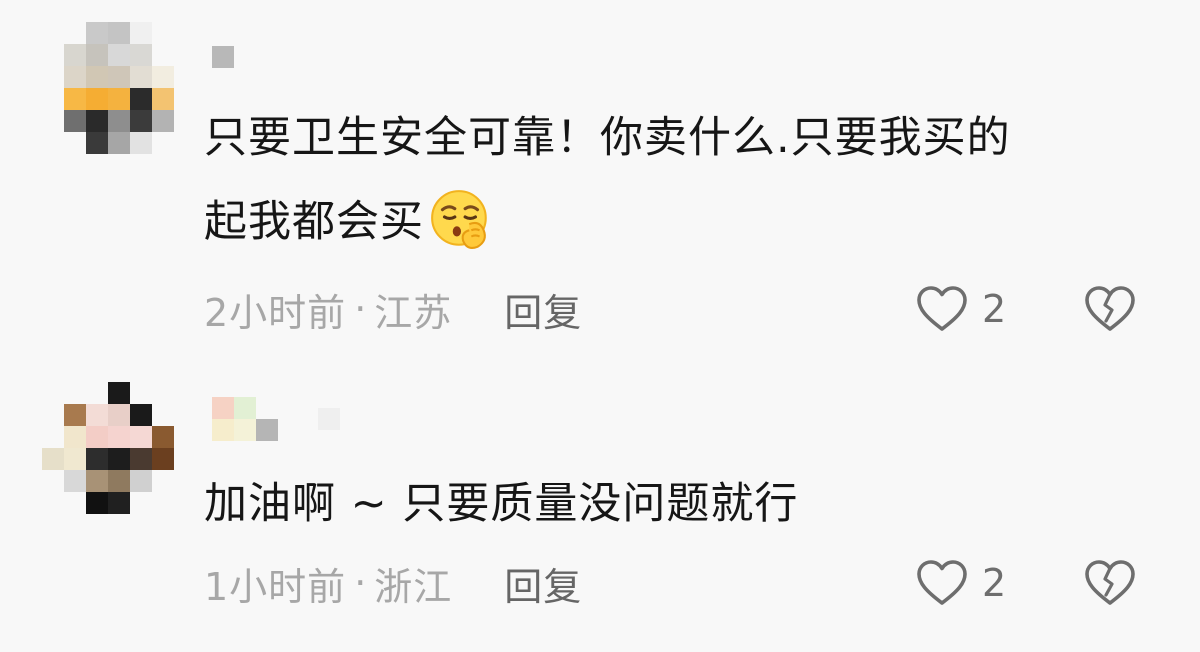  What do you see at coordinates (607, 138) in the screenshot?
I see `comment-text-line: 只要卫生安全可靠！你卖什么.只要我买的` at bounding box center [607, 138].